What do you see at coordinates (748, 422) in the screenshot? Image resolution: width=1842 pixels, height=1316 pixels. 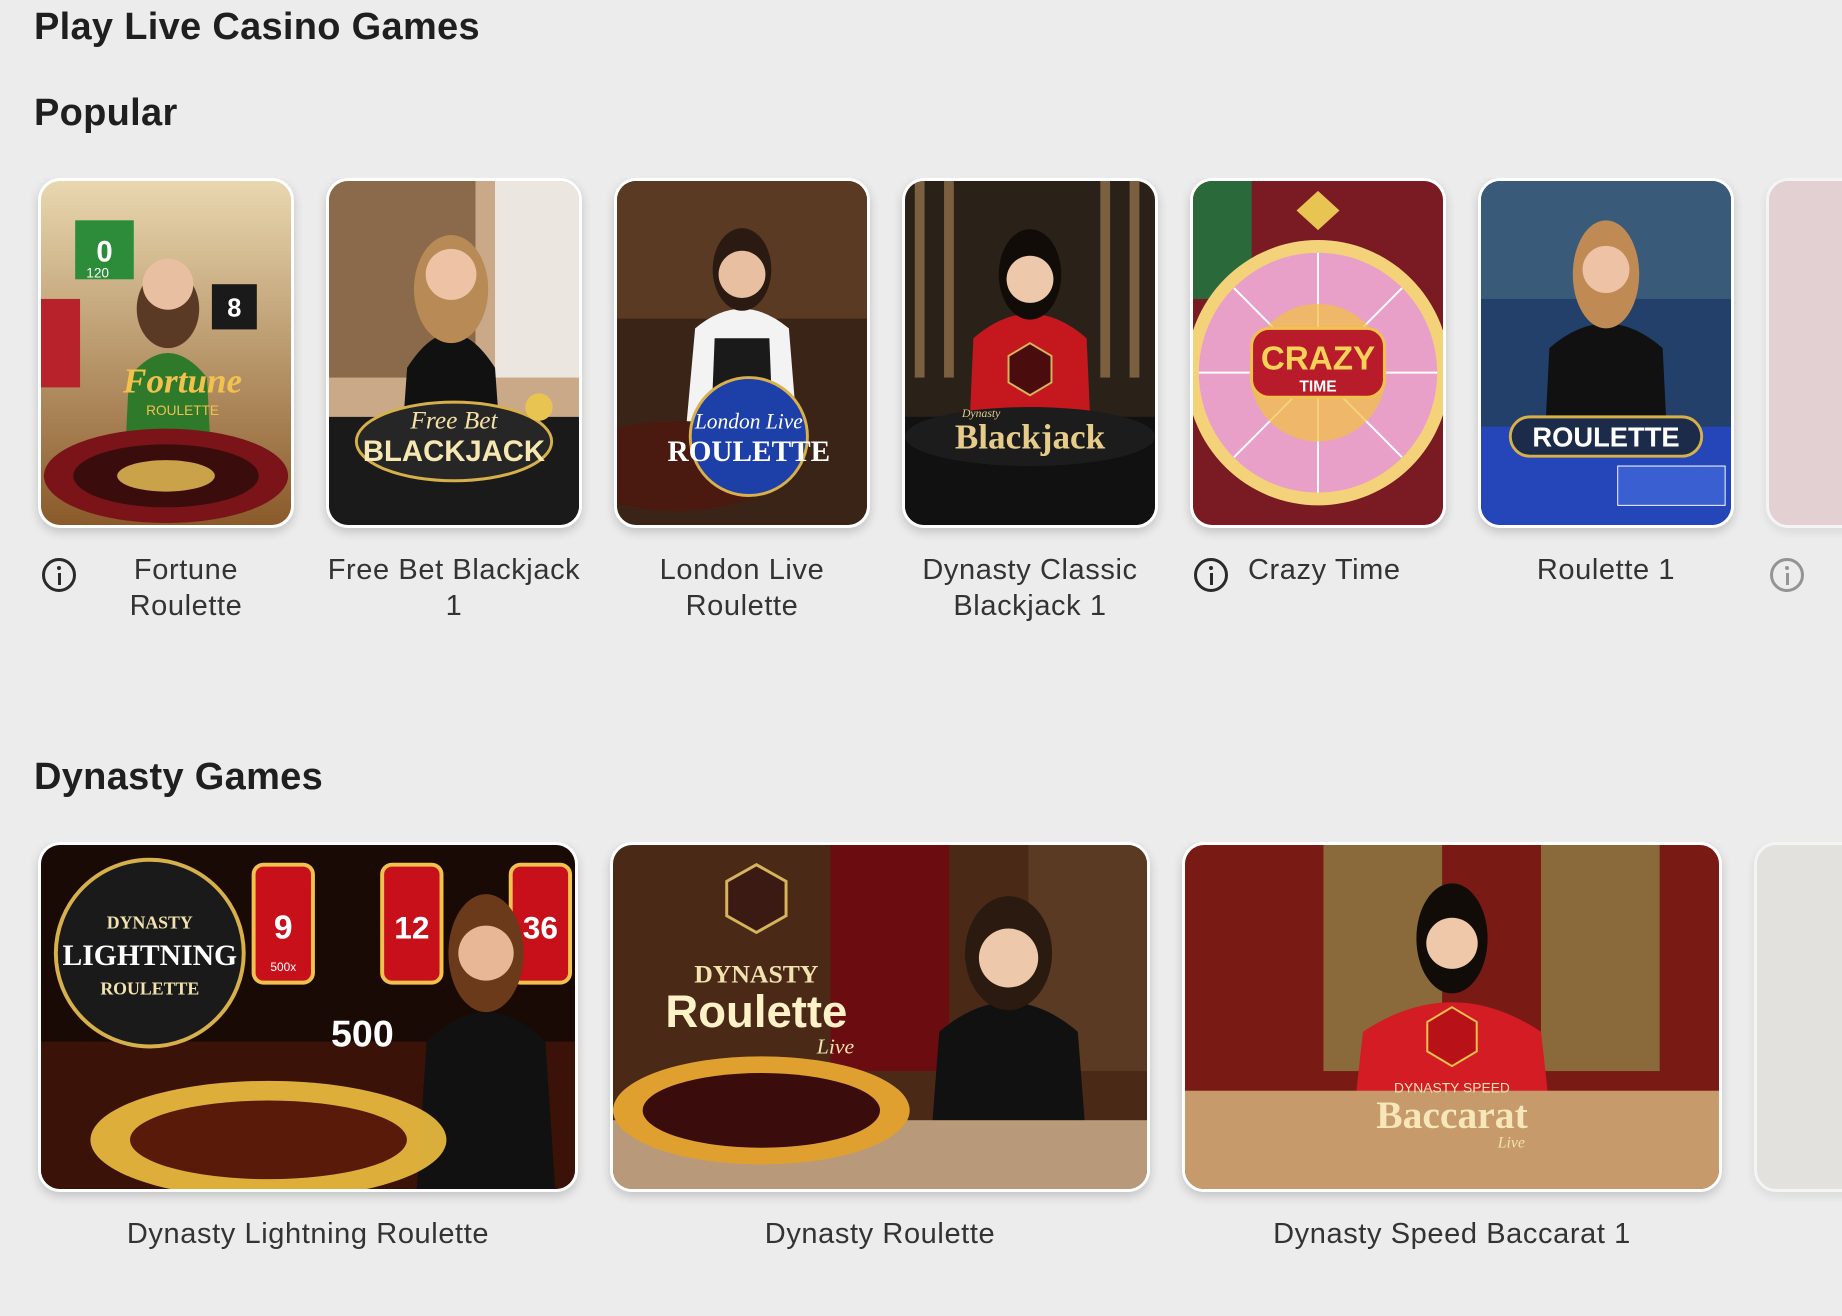 I see `thumb-logo-sub: London Live` at bounding box center [748, 422].